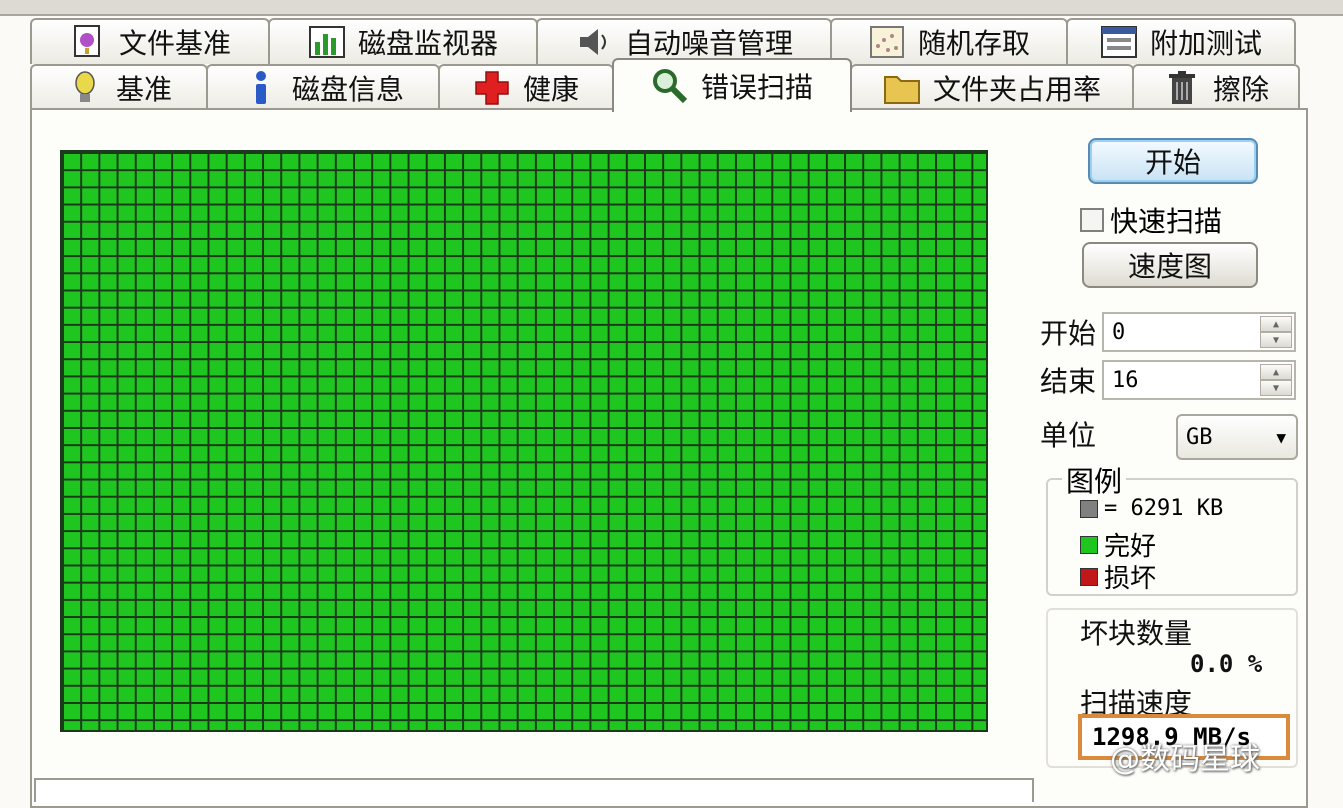 The width and height of the screenshot is (1343, 808). Describe the element at coordinates (1240, 89) in the screenshot. I see `tab-label: 擦除` at that location.